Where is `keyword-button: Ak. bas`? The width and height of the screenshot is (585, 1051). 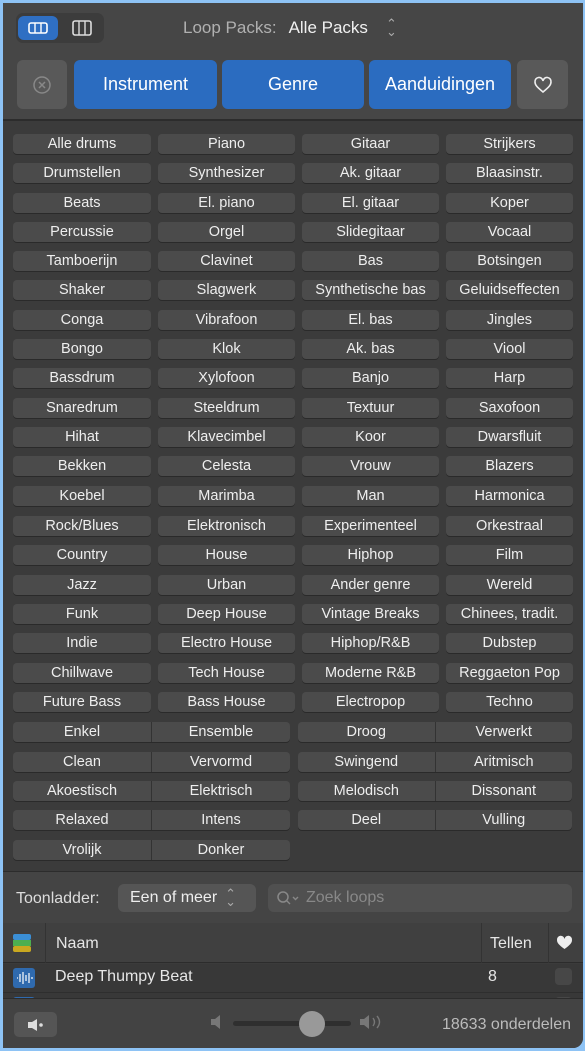
keyword-button: Ak. bas is located at coordinates (370, 349).